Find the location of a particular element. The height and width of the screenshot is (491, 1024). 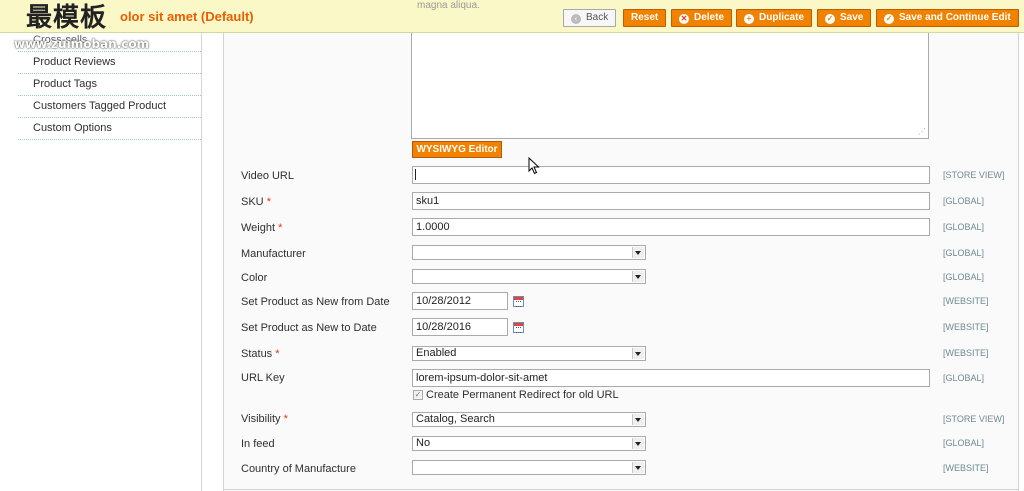

new-to-date-scope: [WEBSITE] is located at coordinates (966, 327).